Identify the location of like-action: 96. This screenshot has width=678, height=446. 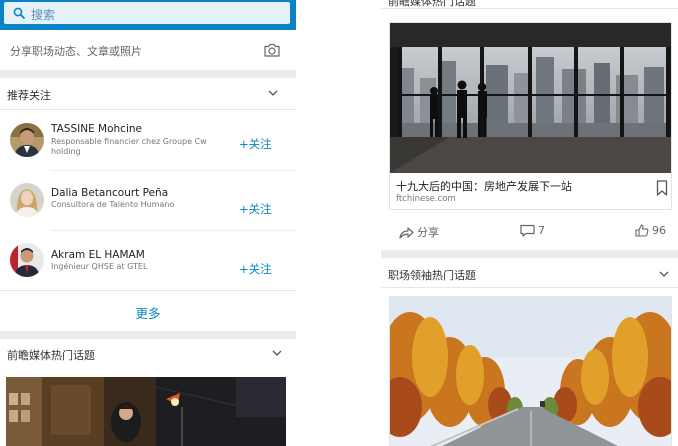
(650, 230).